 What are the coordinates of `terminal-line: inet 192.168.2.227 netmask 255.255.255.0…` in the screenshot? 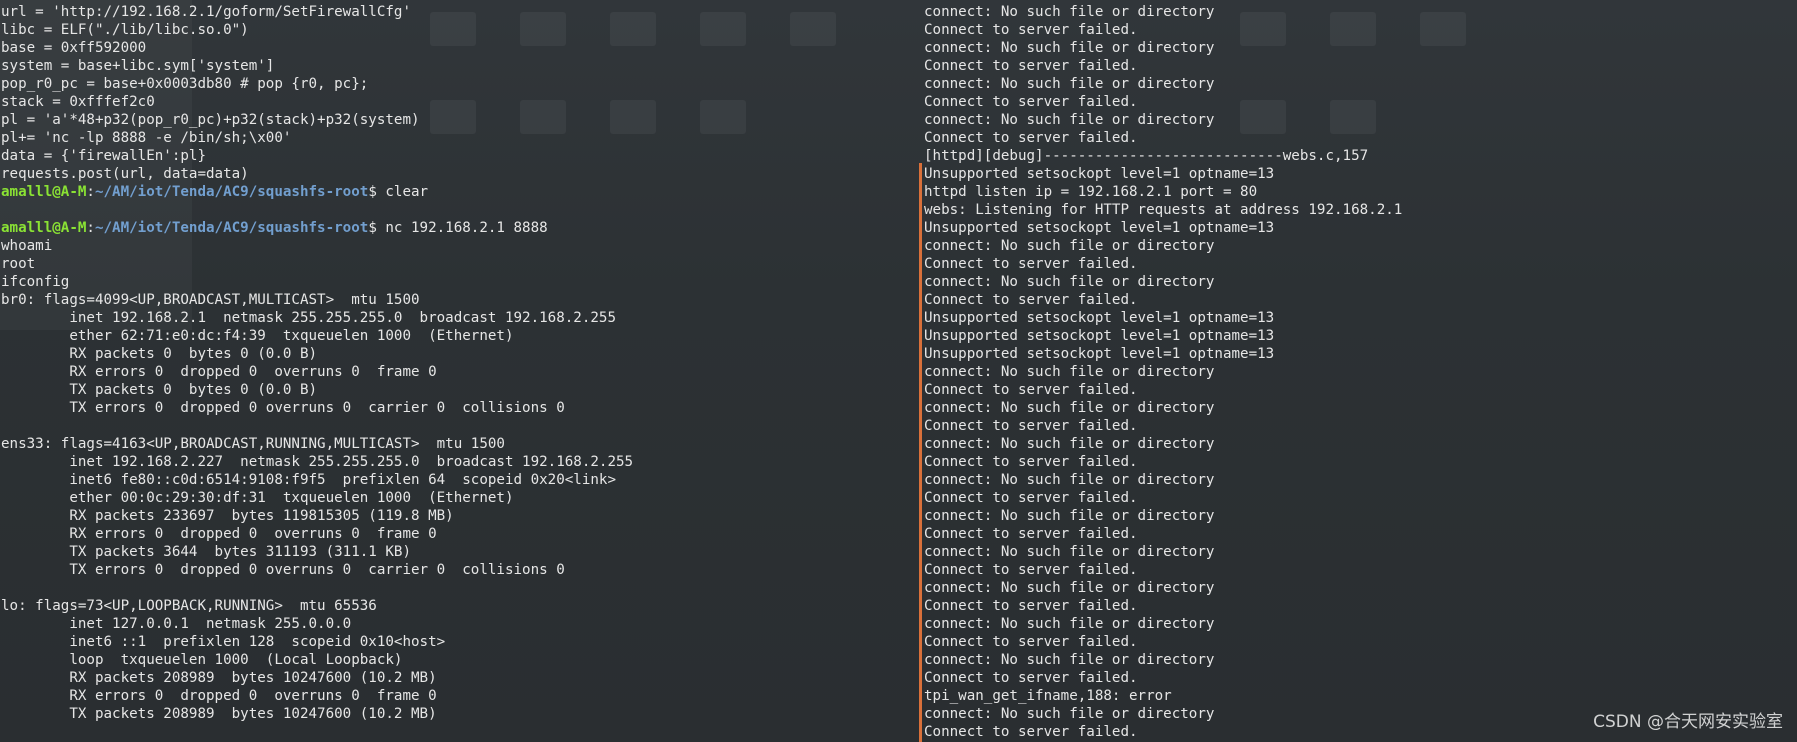 It's located at (317, 462).